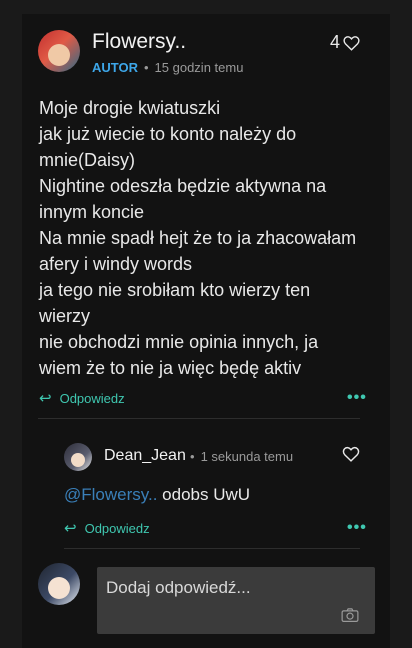 Image resolution: width=412 pixels, height=648 pixels. I want to click on comment-meta: AUTOR • 15 godzin temu, so click(167, 67).